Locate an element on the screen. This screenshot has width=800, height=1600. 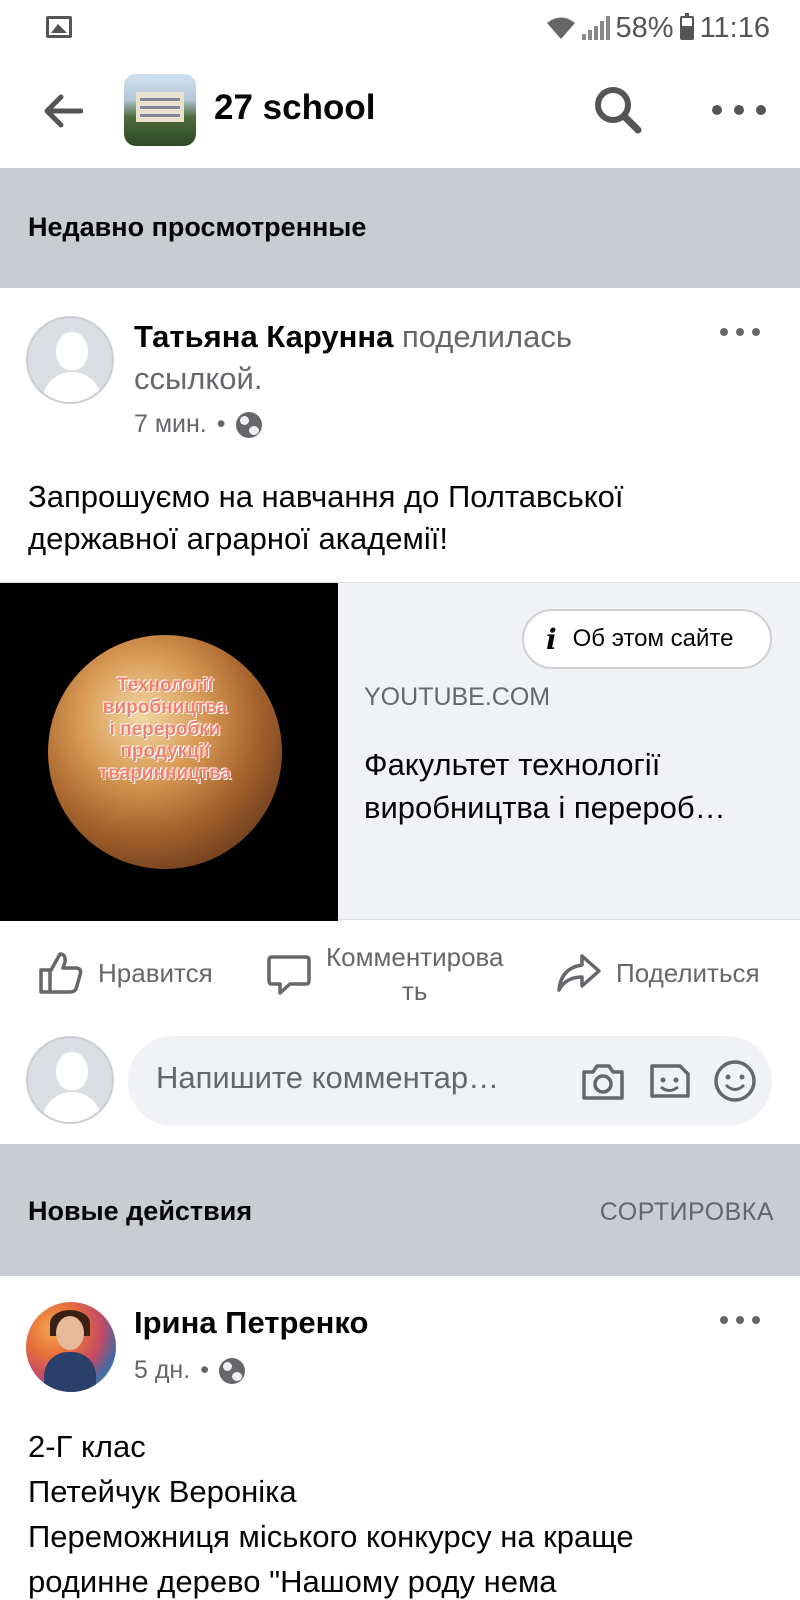
like-button: Нравится is located at coordinates (125, 973).